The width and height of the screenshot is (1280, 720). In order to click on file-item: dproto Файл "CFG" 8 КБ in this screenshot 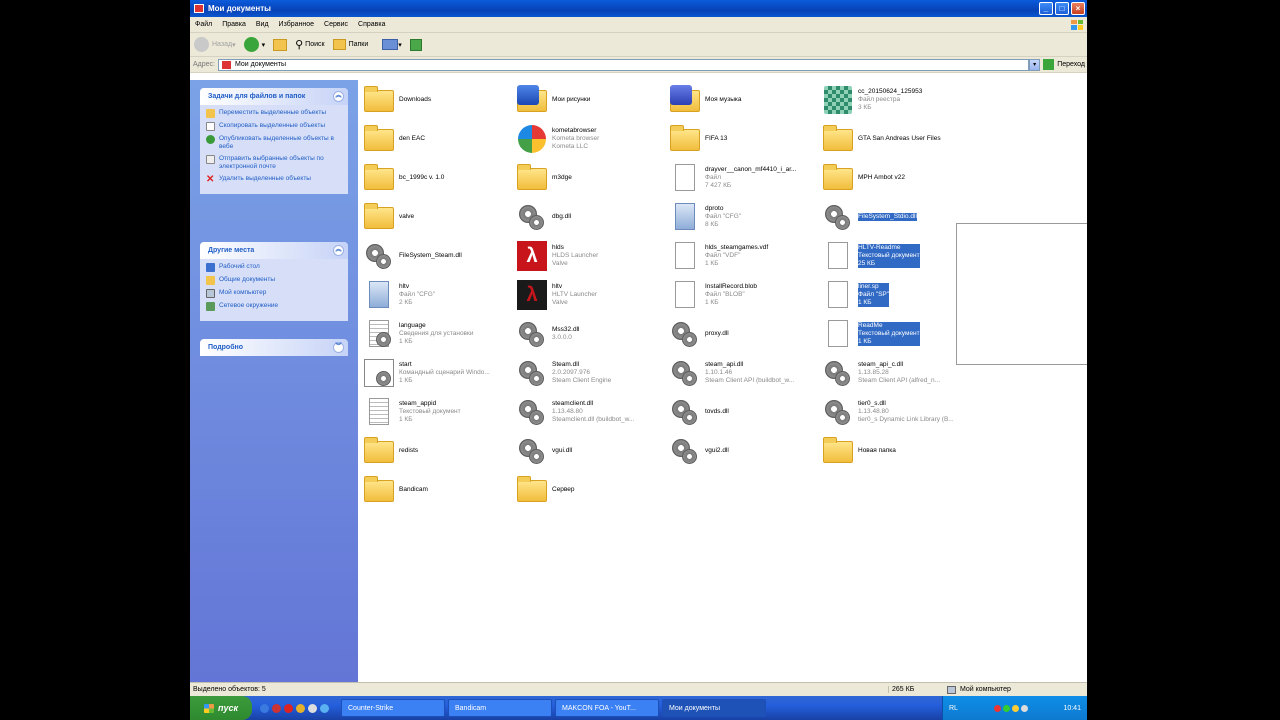, I will do `click(743, 217)`.